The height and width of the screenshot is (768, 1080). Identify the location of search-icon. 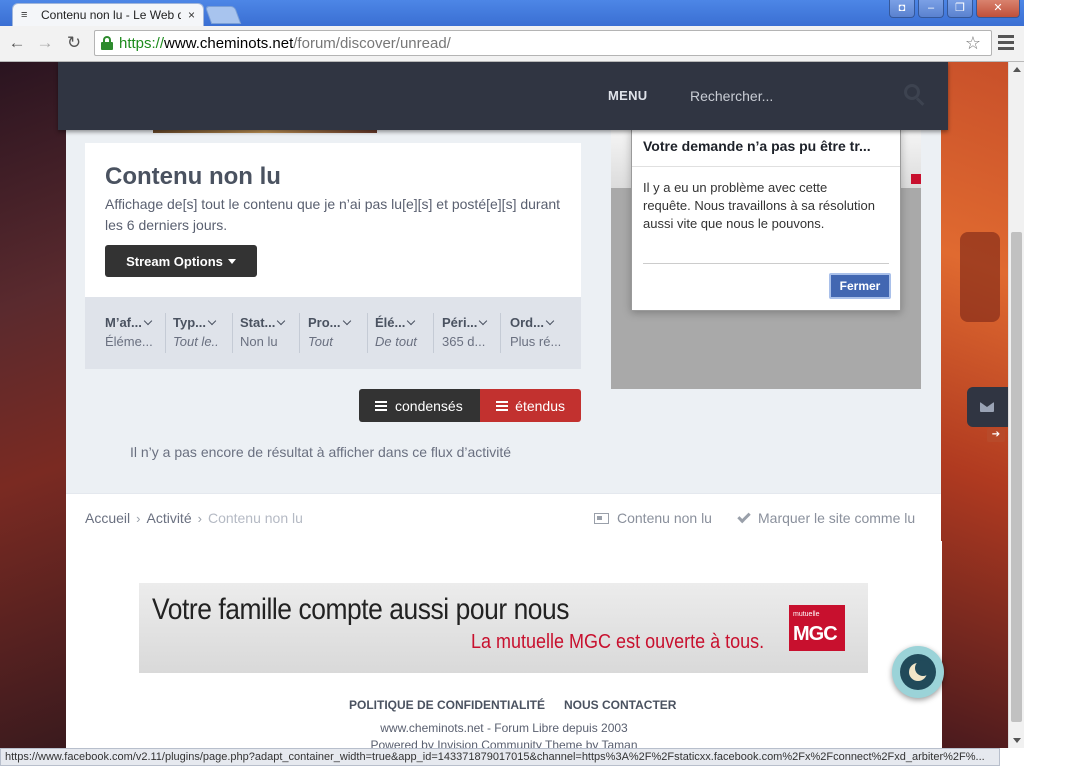
(915, 95).